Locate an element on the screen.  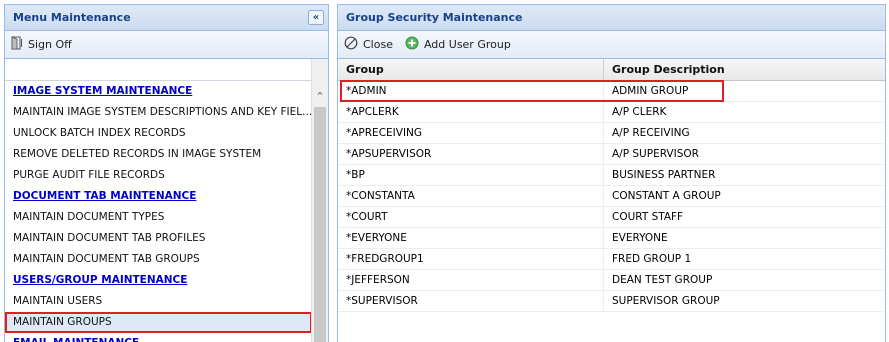
menu-section-link: DOCUMENT TAB MAINTENANCE is located at coordinates (158, 196).